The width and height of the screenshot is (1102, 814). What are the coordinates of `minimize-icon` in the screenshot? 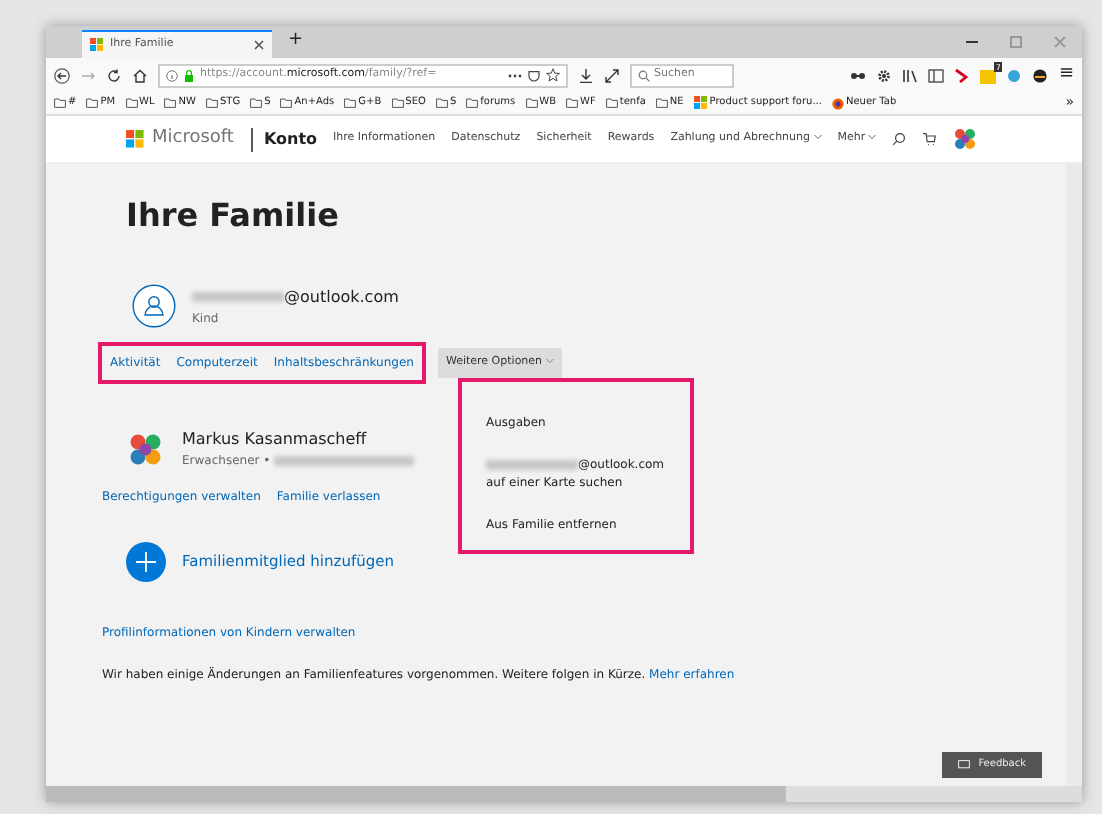 It's located at (972, 42).